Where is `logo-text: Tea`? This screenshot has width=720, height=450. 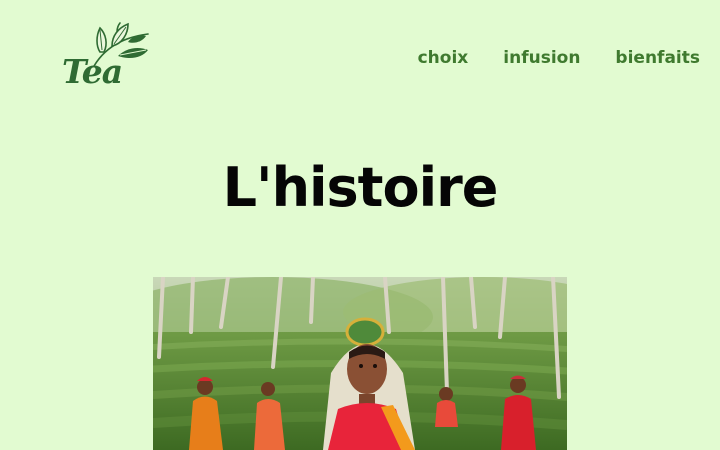 logo-text: Tea is located at coordinates (92, 71).